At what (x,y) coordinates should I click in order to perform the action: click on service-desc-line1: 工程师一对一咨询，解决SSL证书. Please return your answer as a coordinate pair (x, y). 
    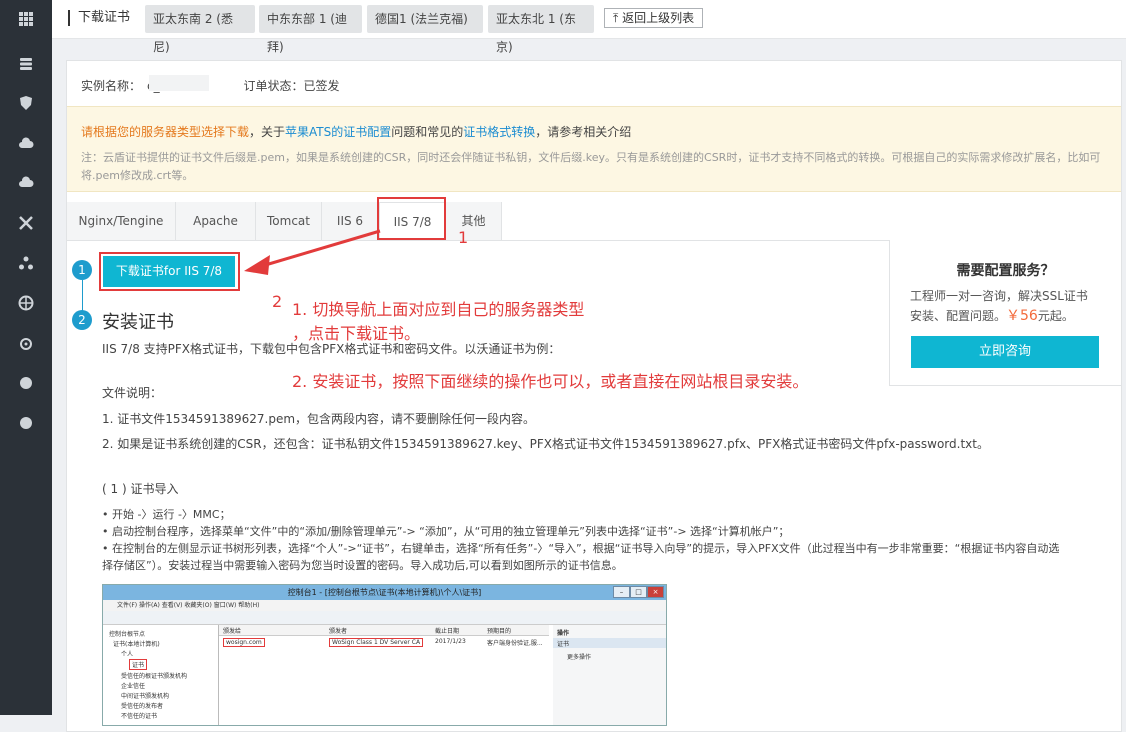
    Looking at the image, I should click on (999, 296).